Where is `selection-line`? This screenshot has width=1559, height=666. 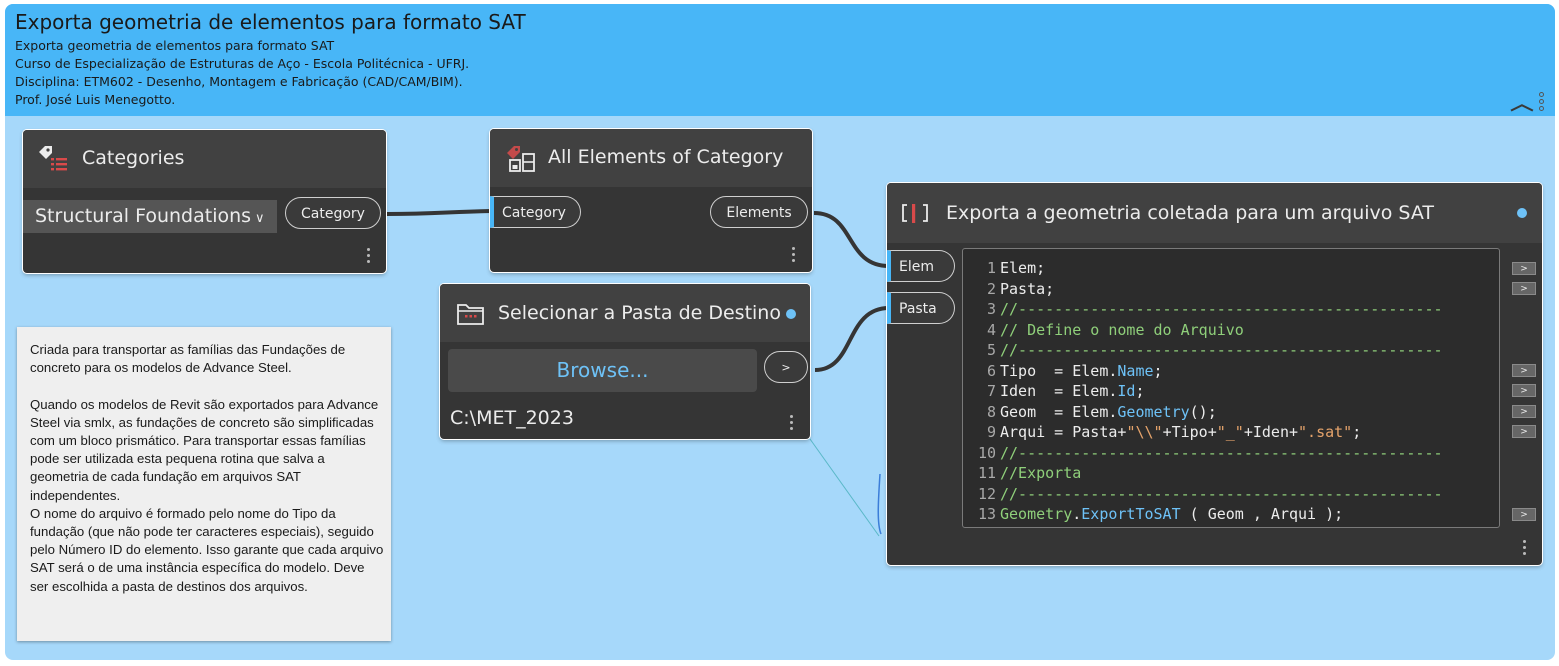 selection-line is located at coordinates (844, 487).